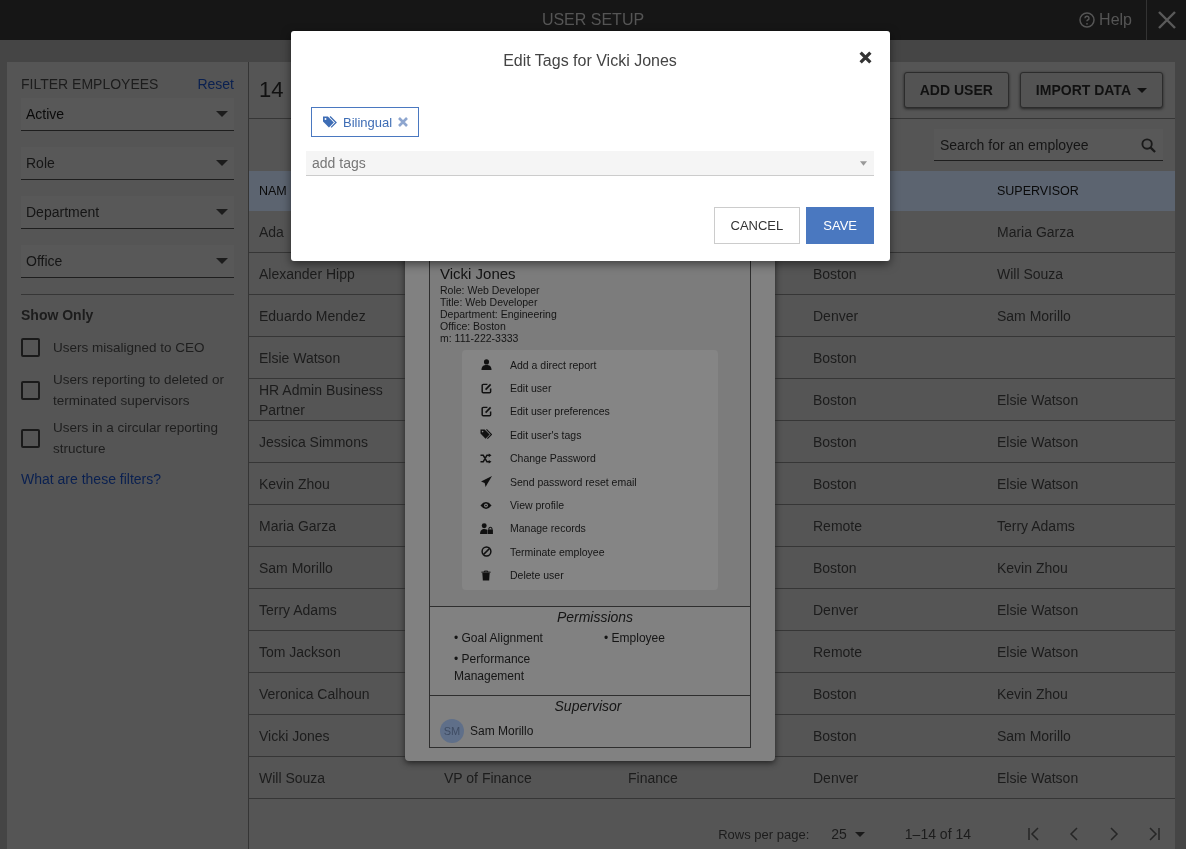 This screenshot has height=849, width=1186. What do you see at coordinates (403, 122) in the screenshot?
I see `remove-icon` at bounding box center [403, 122].